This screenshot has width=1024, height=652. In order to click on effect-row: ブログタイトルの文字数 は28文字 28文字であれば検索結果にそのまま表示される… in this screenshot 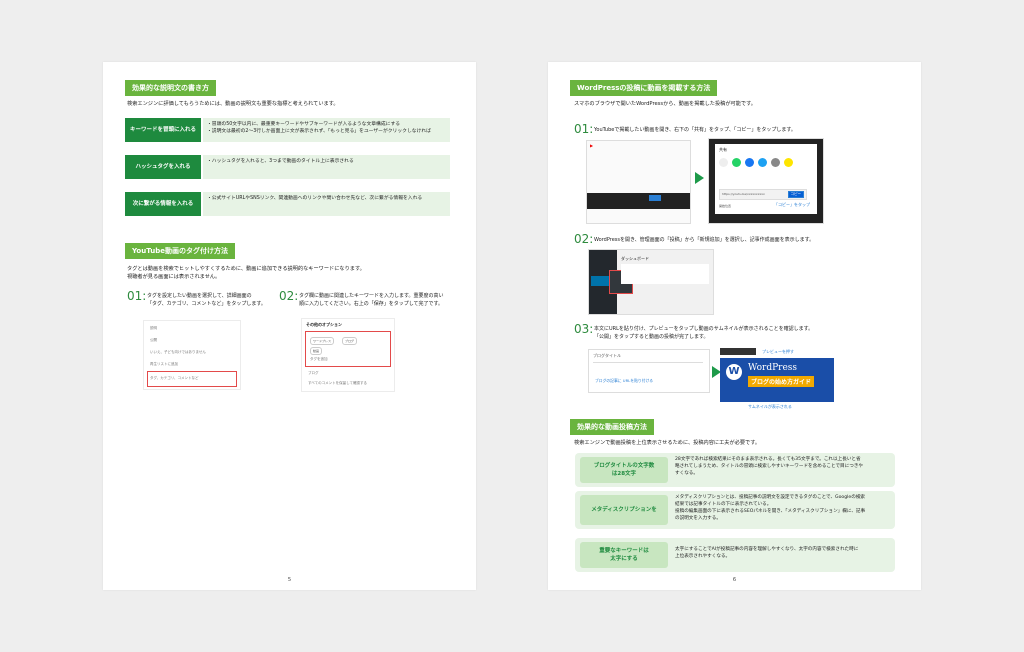, I will do `click(735, 470)`.